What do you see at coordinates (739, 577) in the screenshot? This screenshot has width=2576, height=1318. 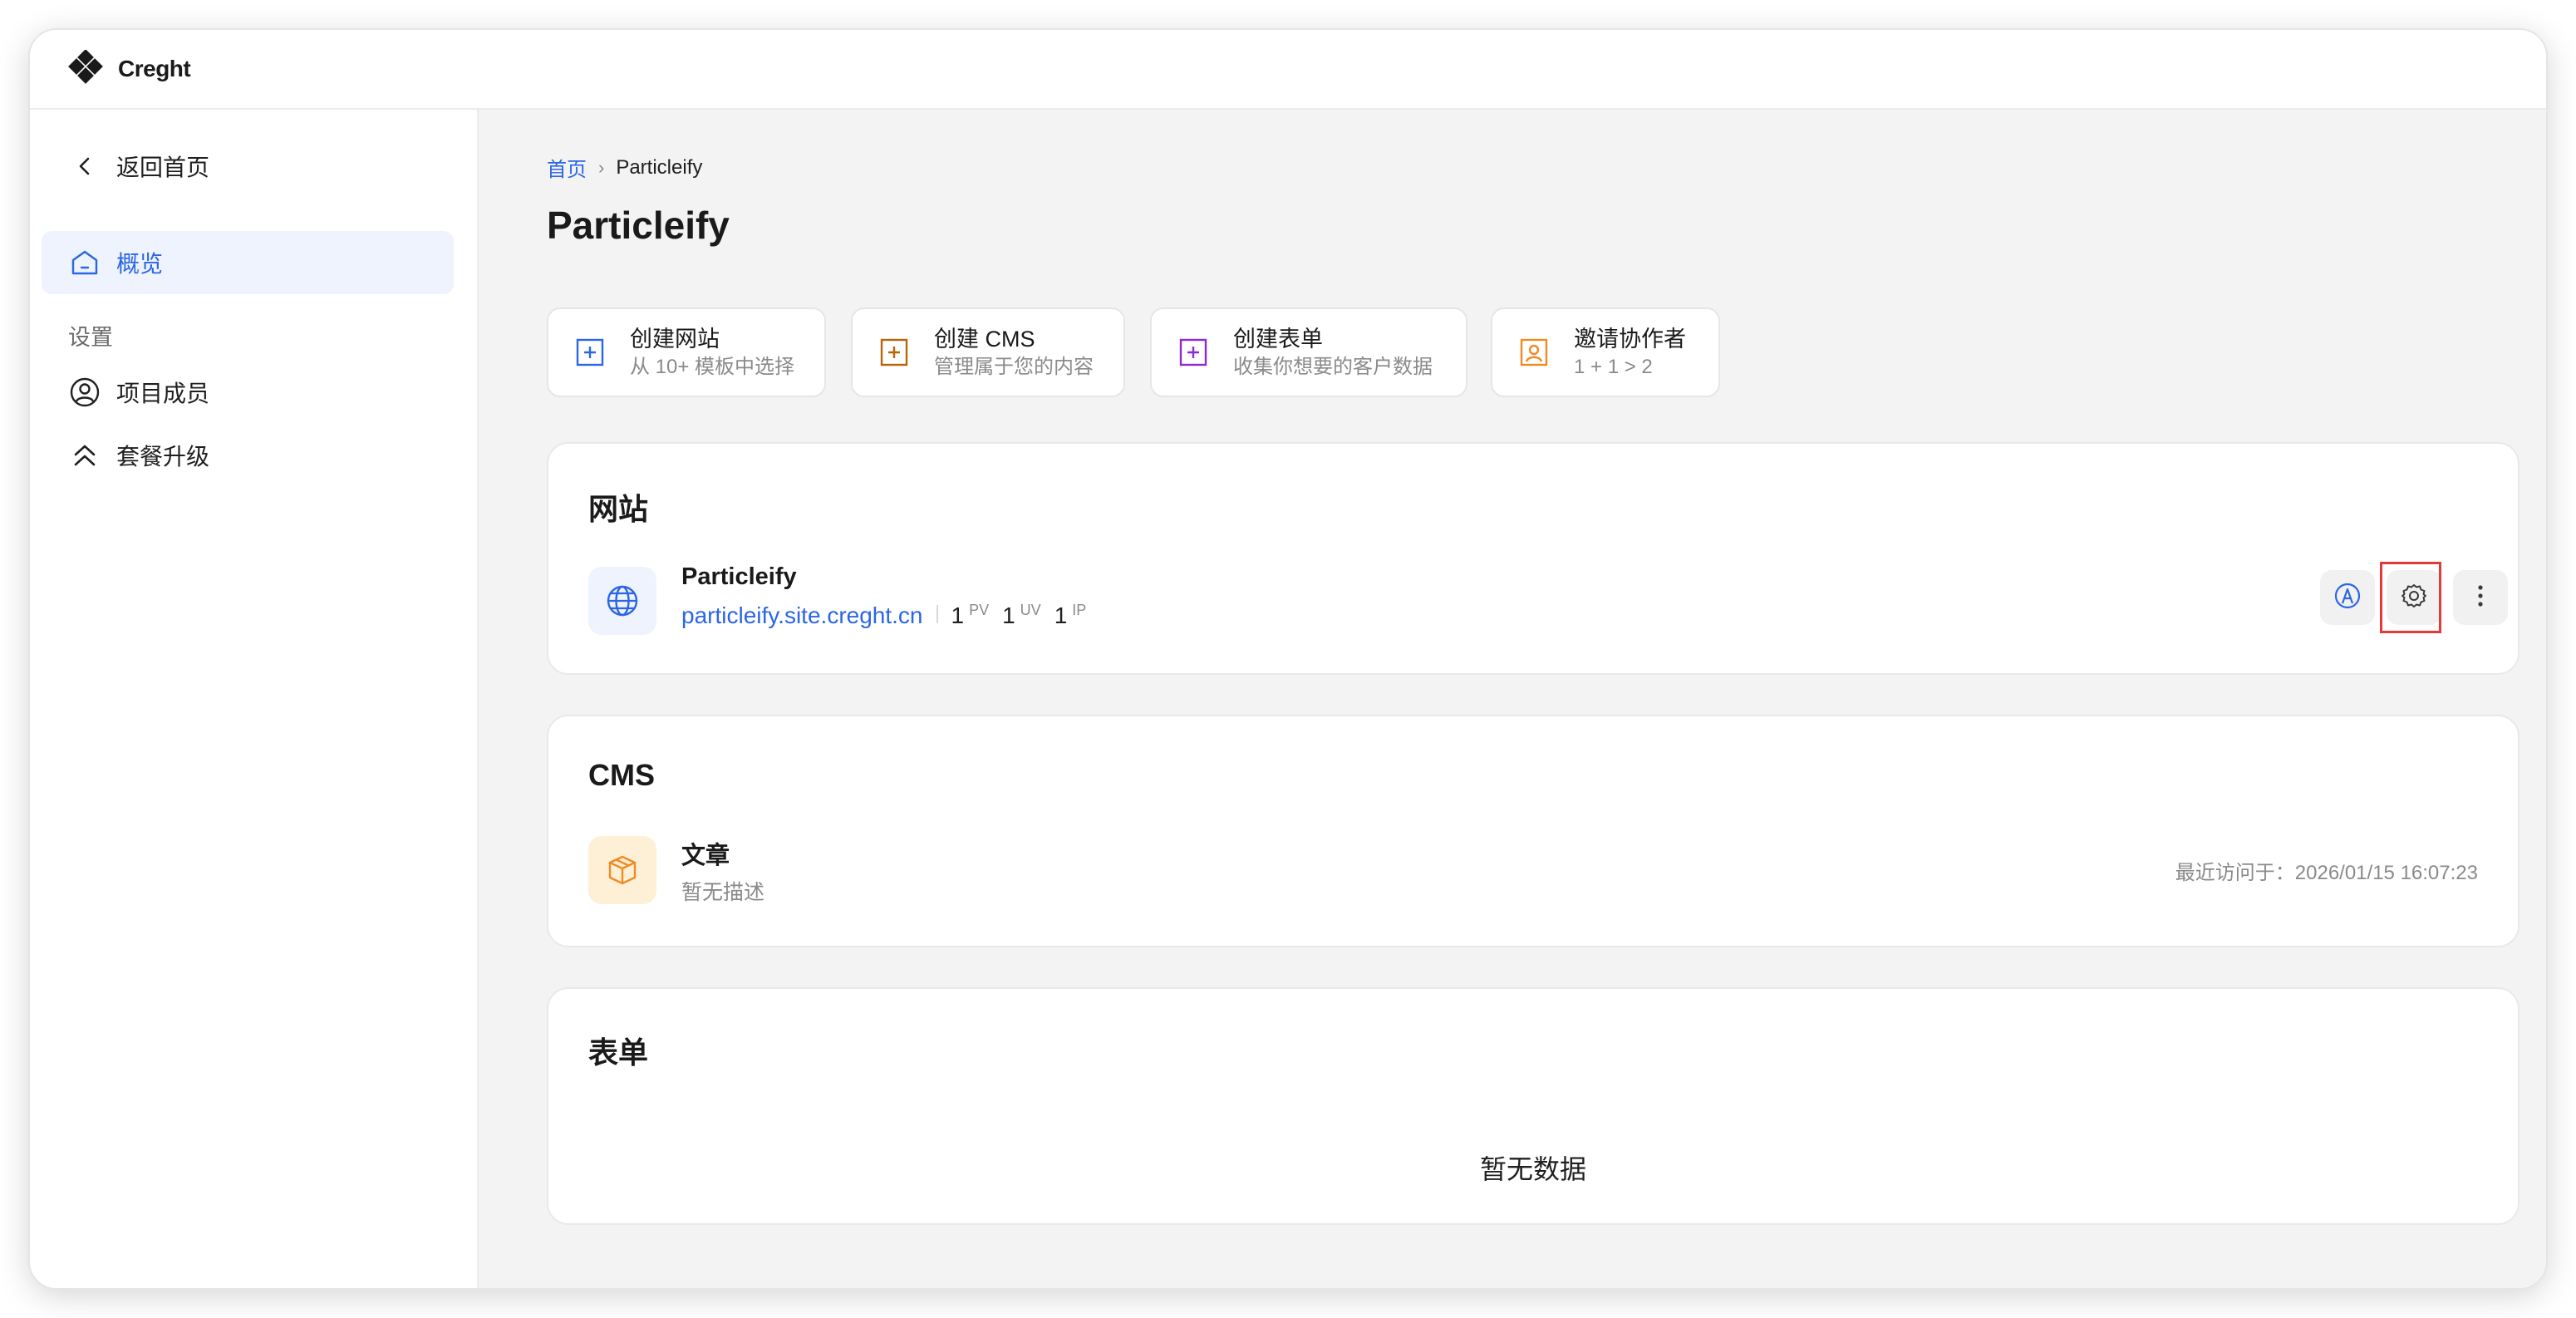 I see `website-name: Particleify` at bounding box center [739, 577].